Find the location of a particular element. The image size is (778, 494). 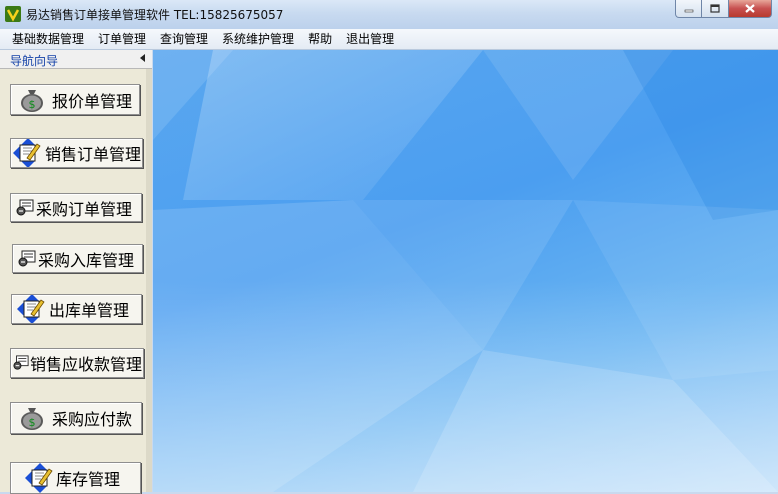

menu-help: 帮助 is located at coordinates (320, 39).